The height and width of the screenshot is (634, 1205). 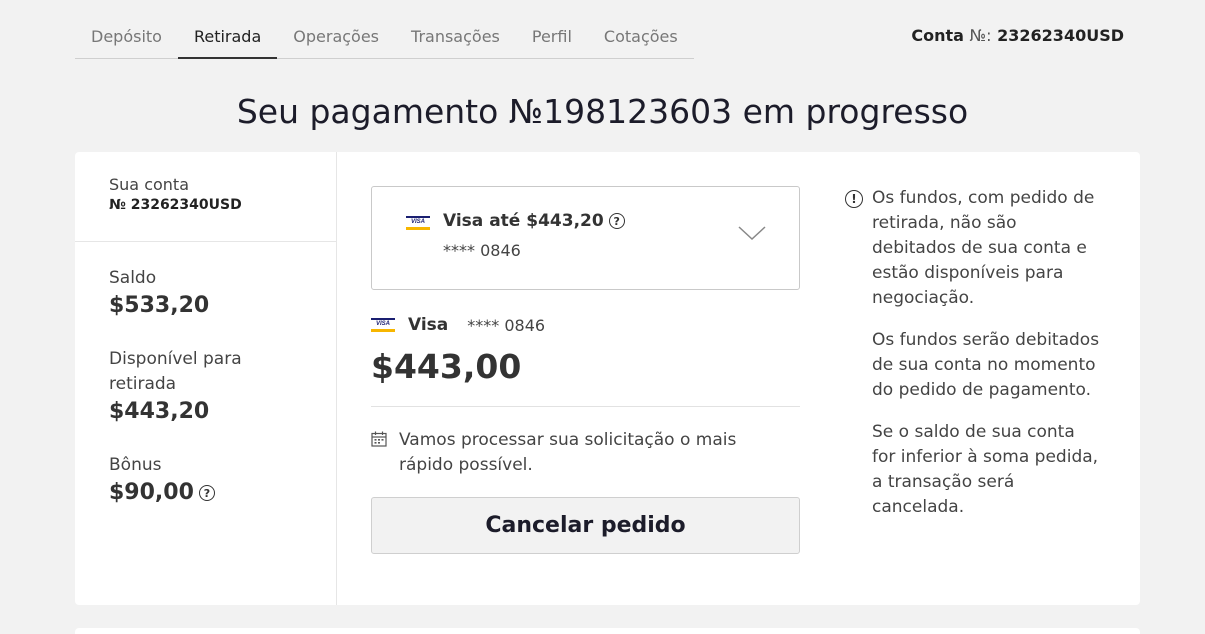 I want to click on account-box: Sua conta № 23262340USD, so click(x=205, y=197).